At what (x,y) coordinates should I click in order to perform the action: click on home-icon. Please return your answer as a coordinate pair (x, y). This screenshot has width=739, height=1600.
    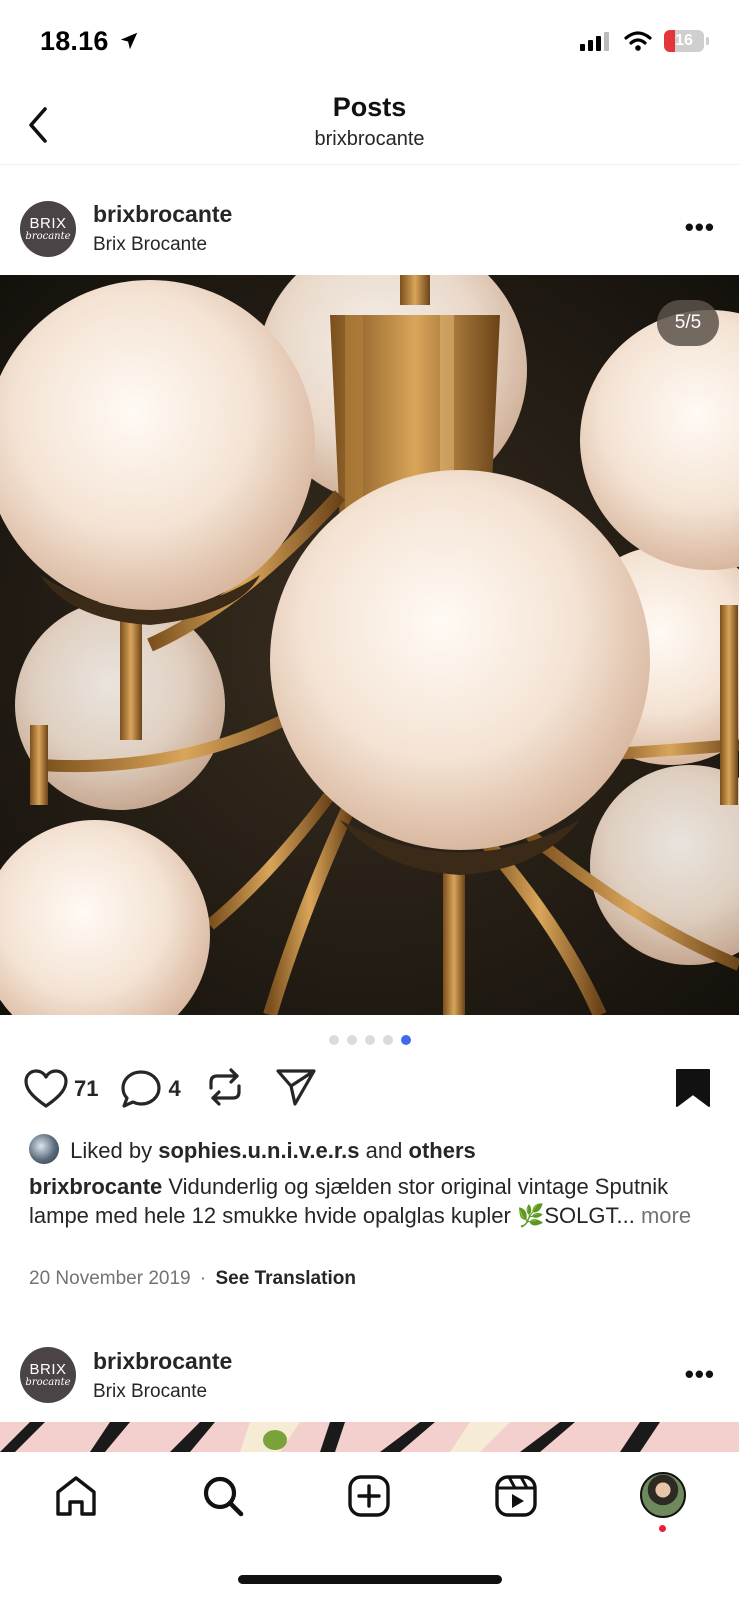
    Looking at the image, I should click on (76, 1496).